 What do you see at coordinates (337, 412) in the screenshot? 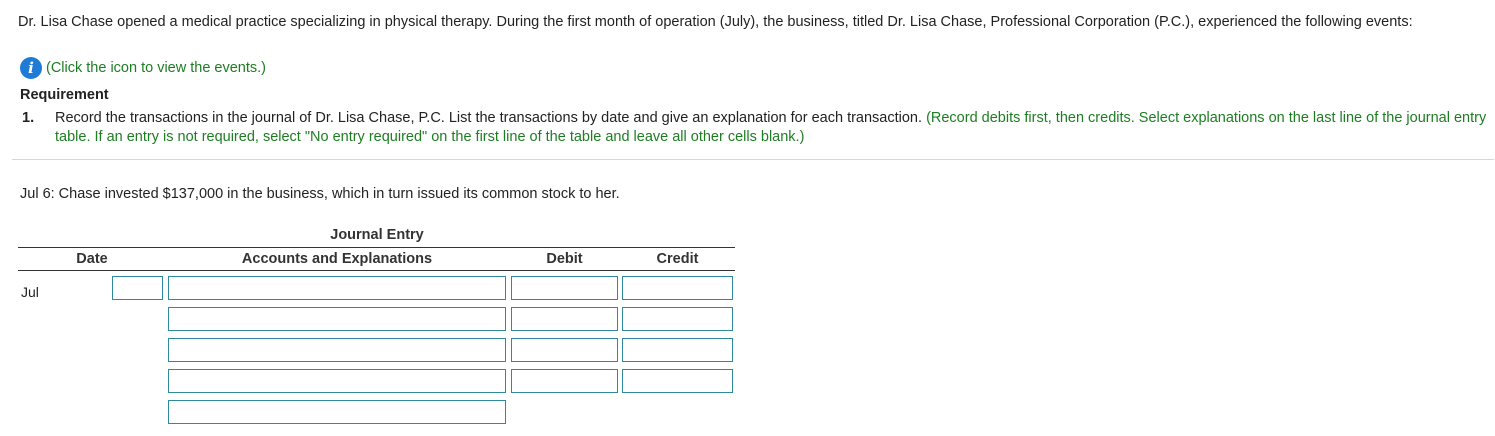
I see `explanation-input` at bounding box center [337, 412].